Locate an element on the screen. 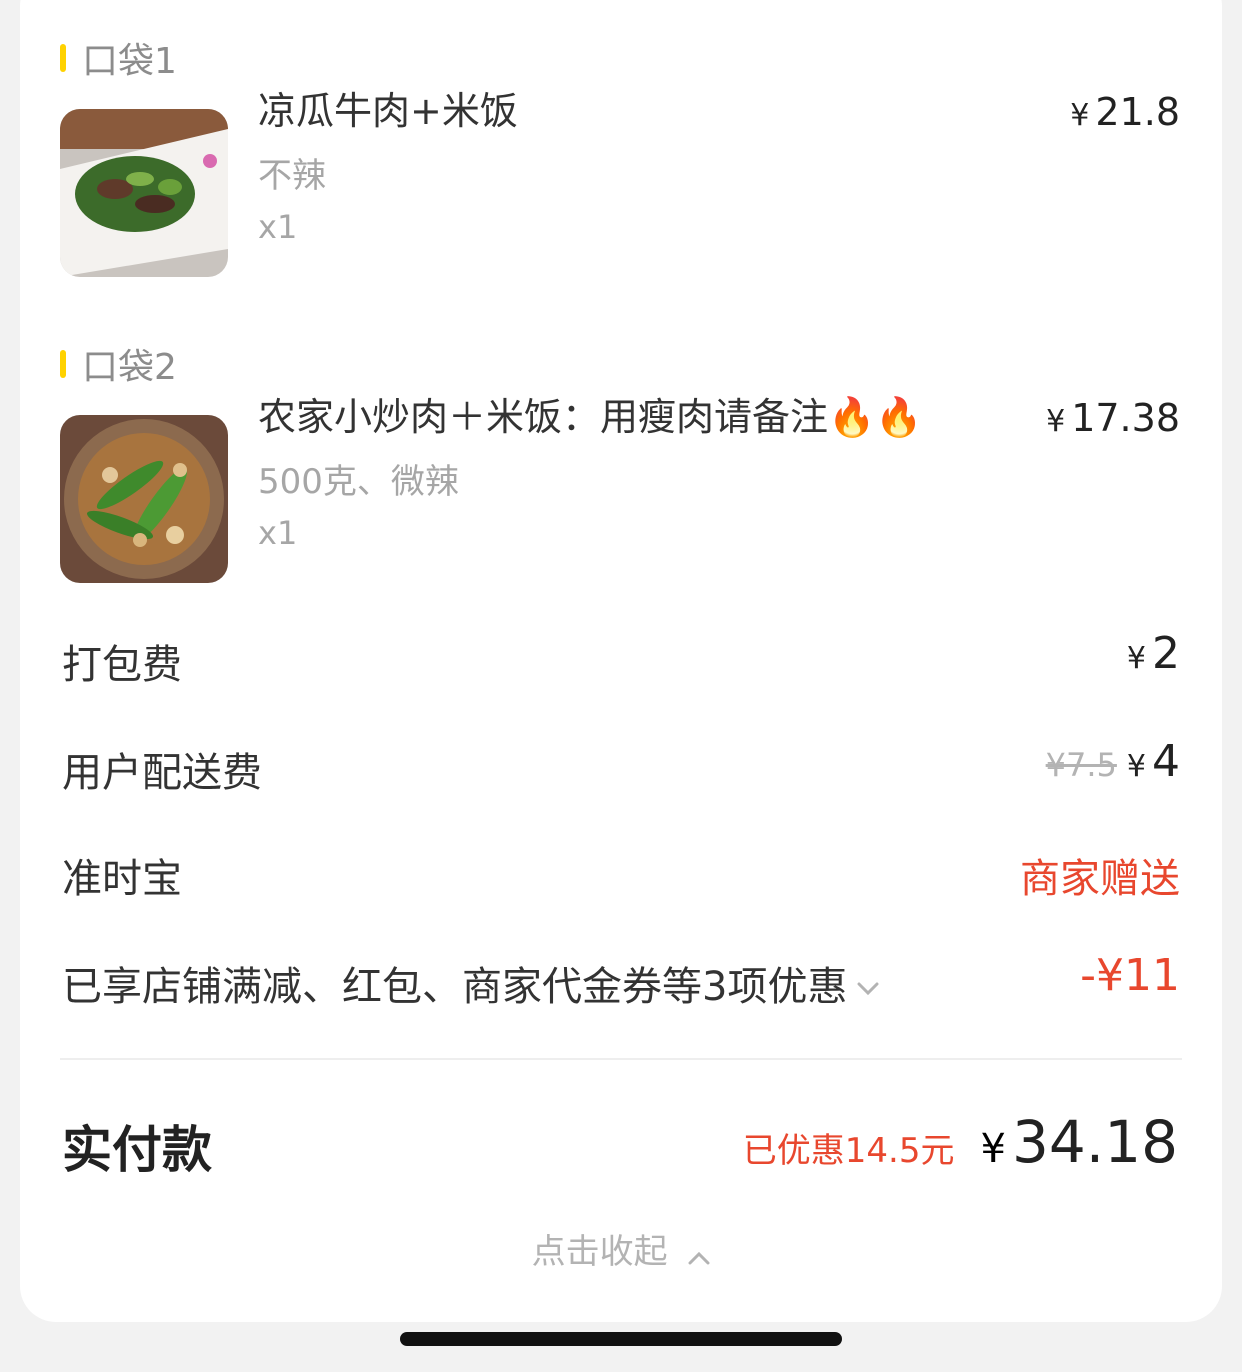 The image size is (1242, 1372). packing-fee-label: 打包费 is located at coordinates (122, 665).